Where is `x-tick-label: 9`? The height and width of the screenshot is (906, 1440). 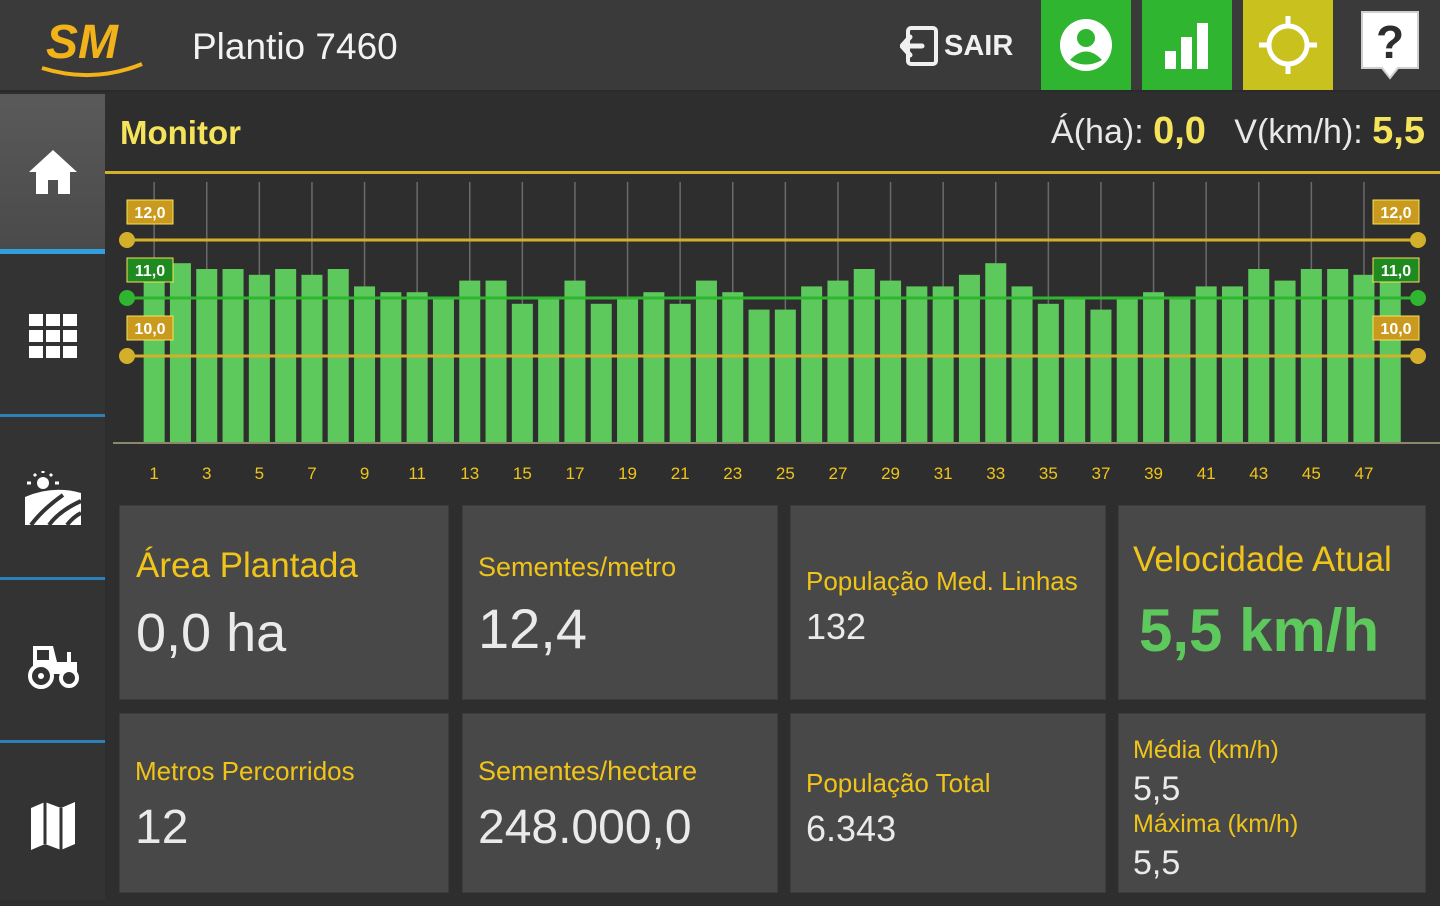 x-tick-label: 9 is located at coordinates (364, 473).